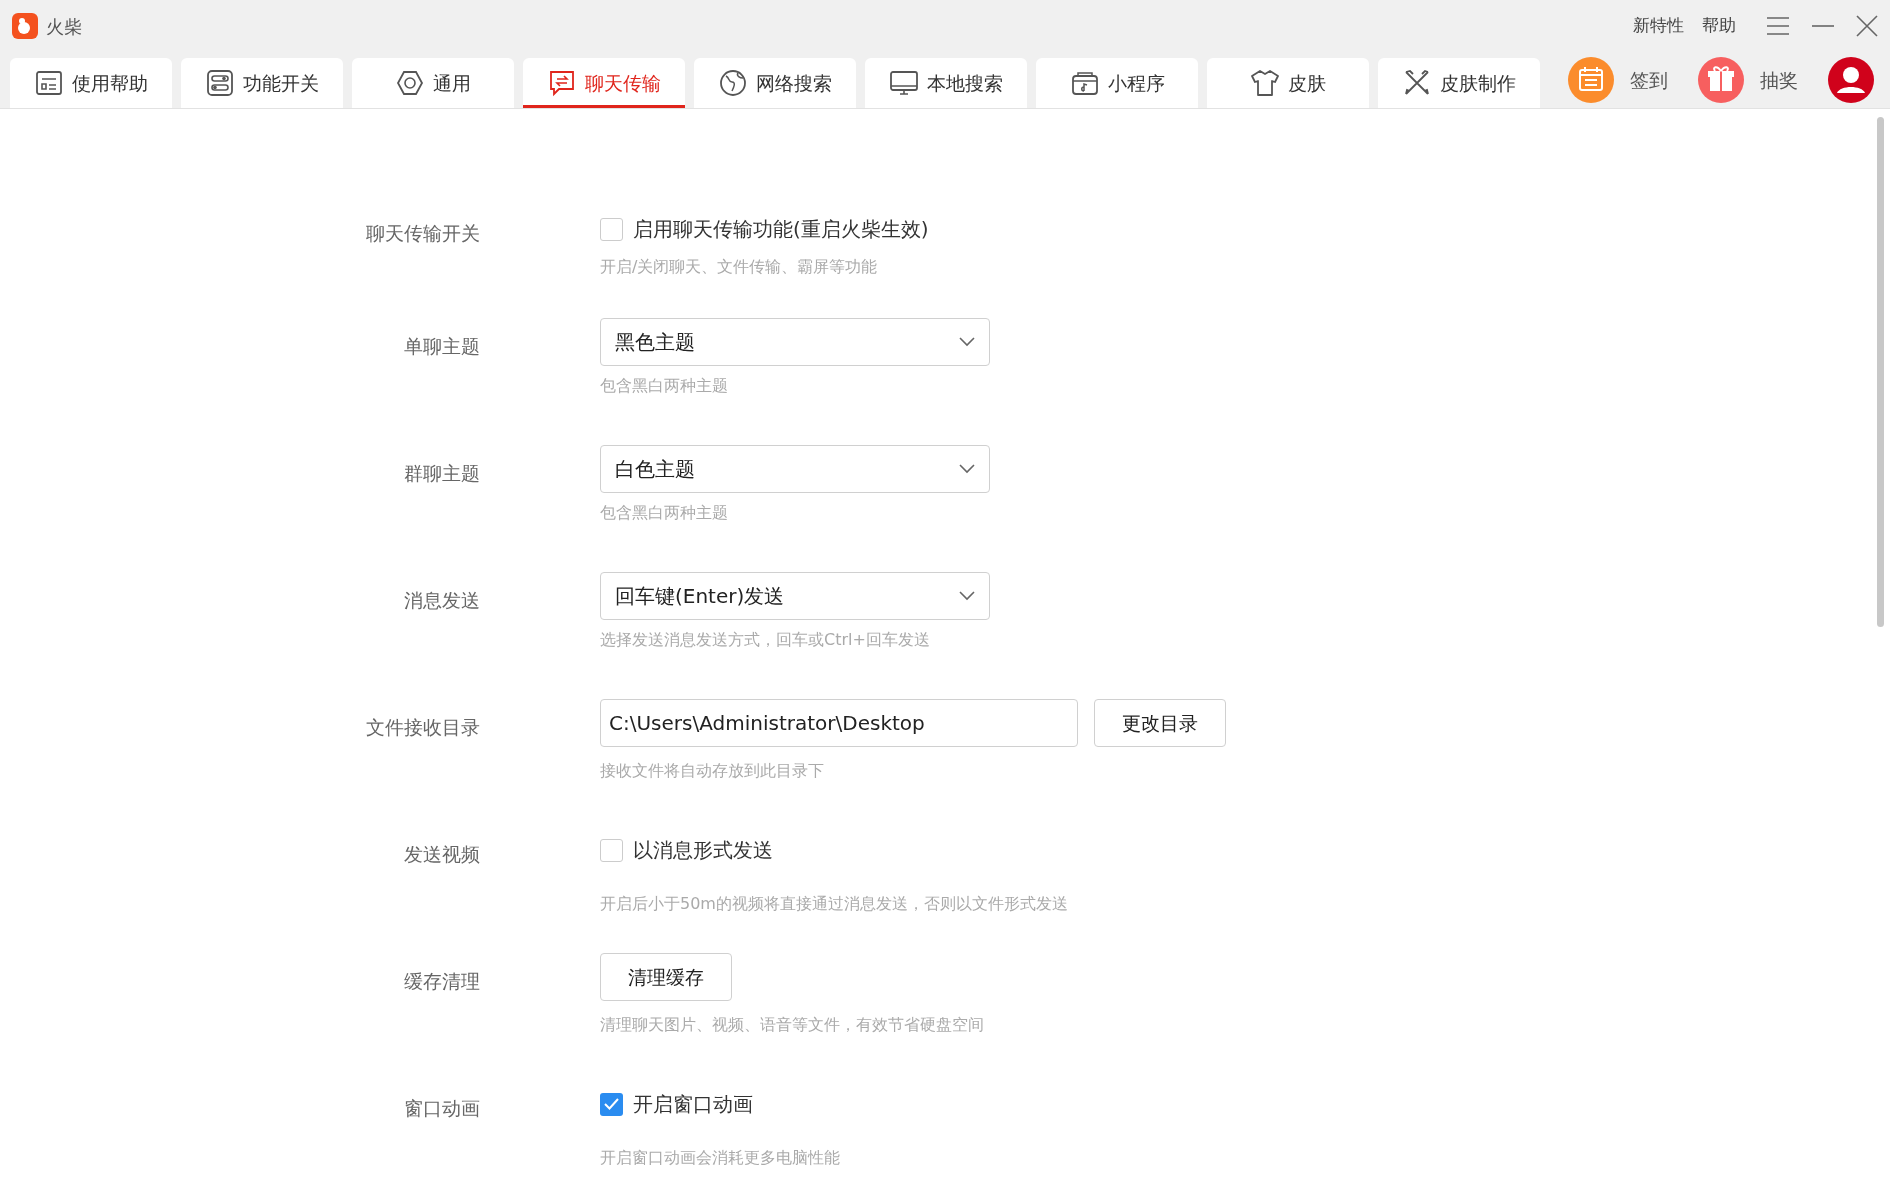  Describe the element at coordinates (422, 727) in the screenshot. I see `setting-label: 文件接收目录` at that location.